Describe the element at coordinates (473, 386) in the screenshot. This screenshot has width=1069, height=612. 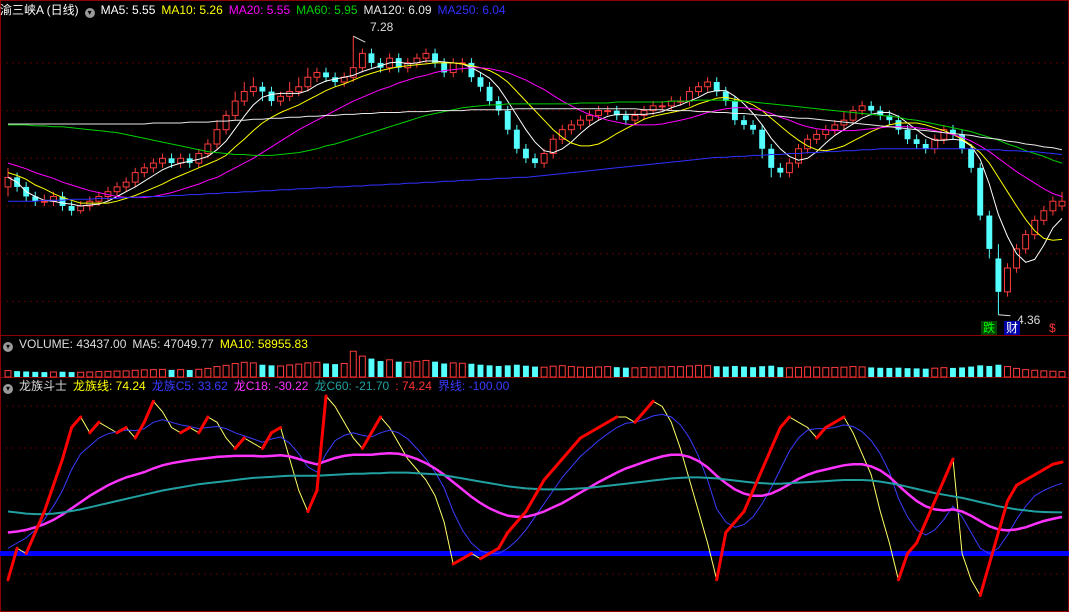
I see `indicator-label-6: 界线: -100.00` at that location.